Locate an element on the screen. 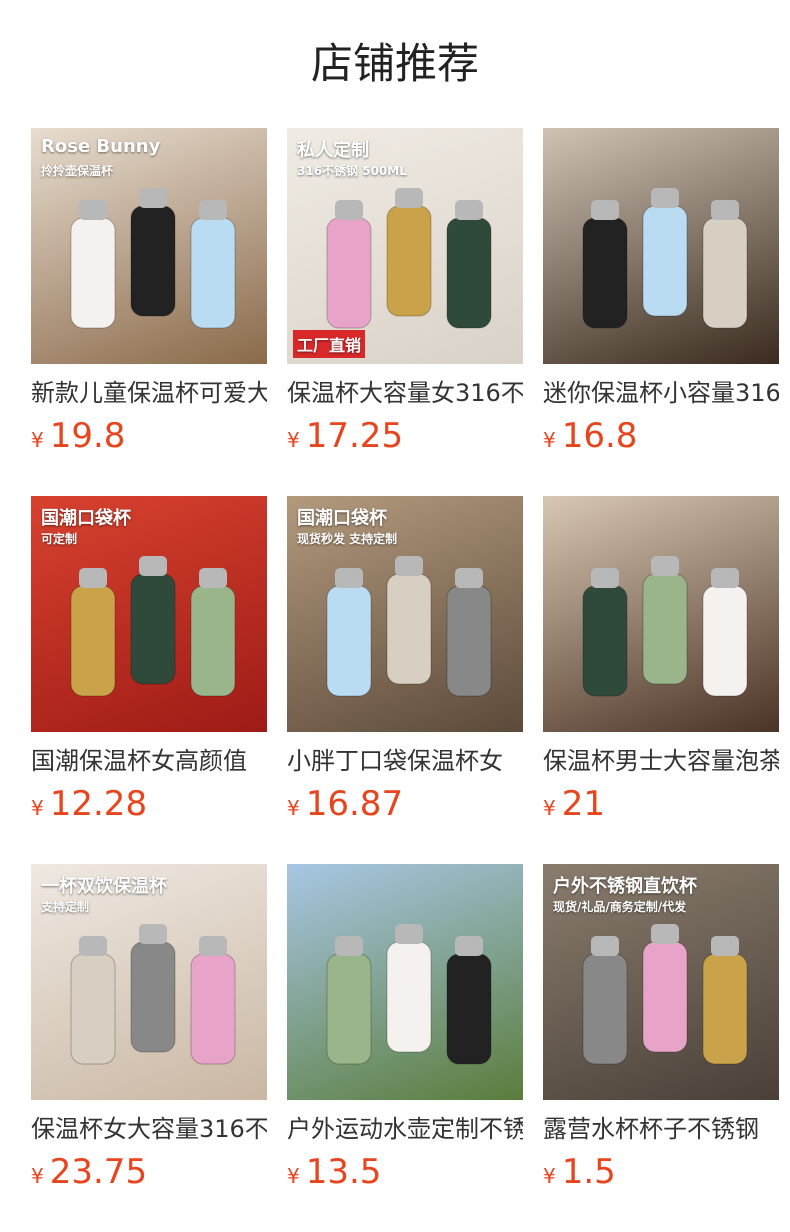 The height and width of the screenshot is (1232, 790). product-price: ¥16.87 is located at coordinates (405, 807).